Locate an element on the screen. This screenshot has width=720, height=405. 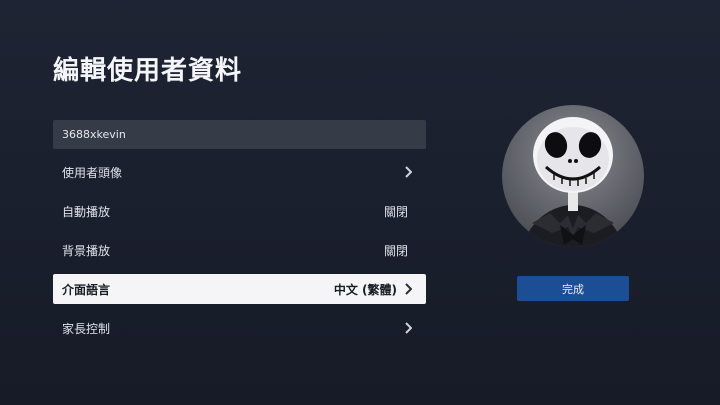
profile-name-field: 3688xkevin is located at coordinates (239, 134).